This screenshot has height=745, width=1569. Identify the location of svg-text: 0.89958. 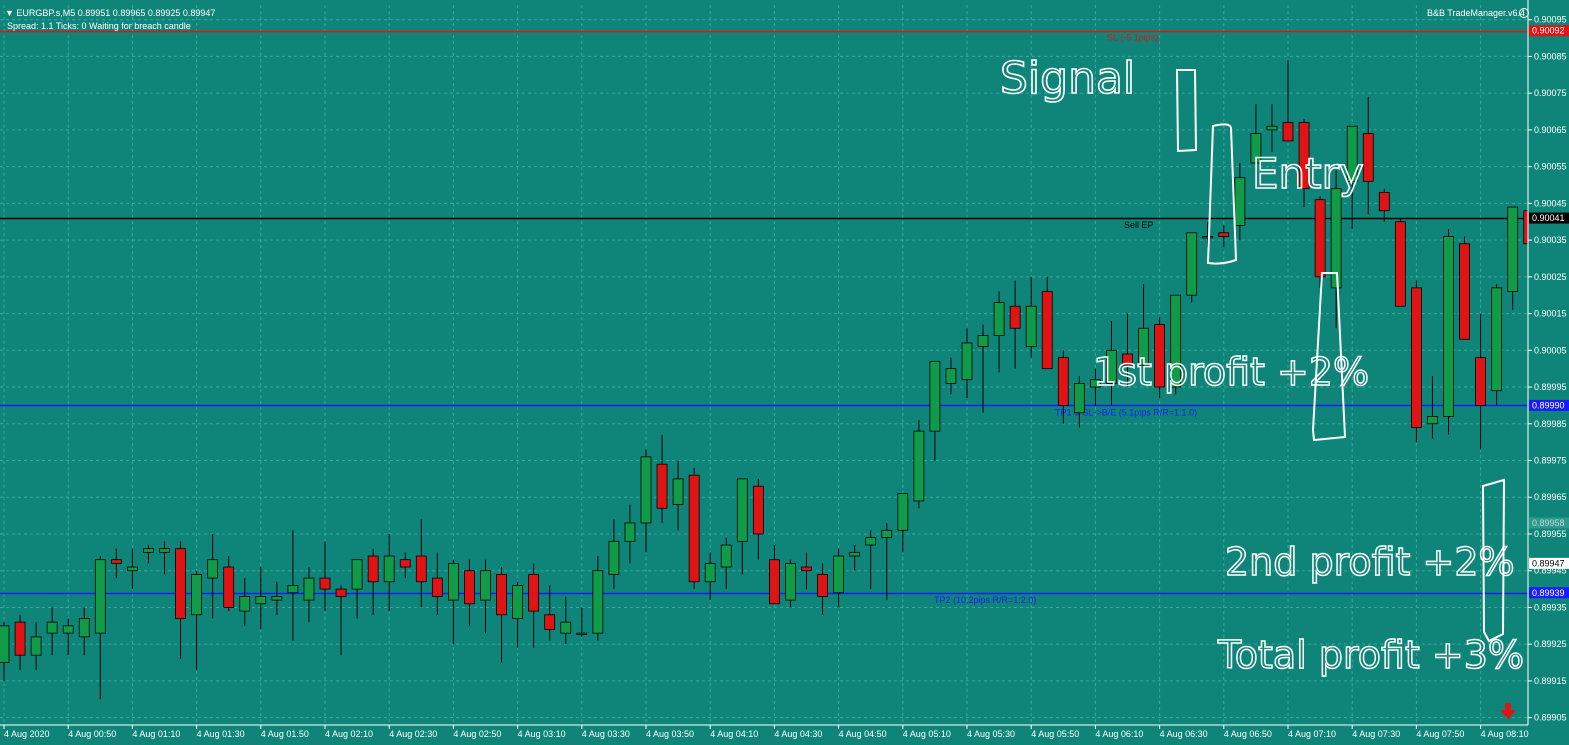
(1548, 523).